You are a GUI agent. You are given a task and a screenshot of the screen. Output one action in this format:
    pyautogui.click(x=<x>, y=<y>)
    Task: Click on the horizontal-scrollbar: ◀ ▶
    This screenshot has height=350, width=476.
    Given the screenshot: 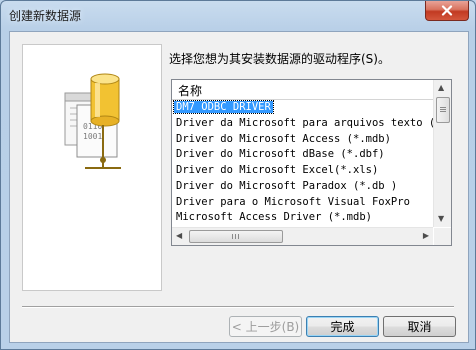 What is the action you would take?
    pyautogui.click(x=302, y=236)
    